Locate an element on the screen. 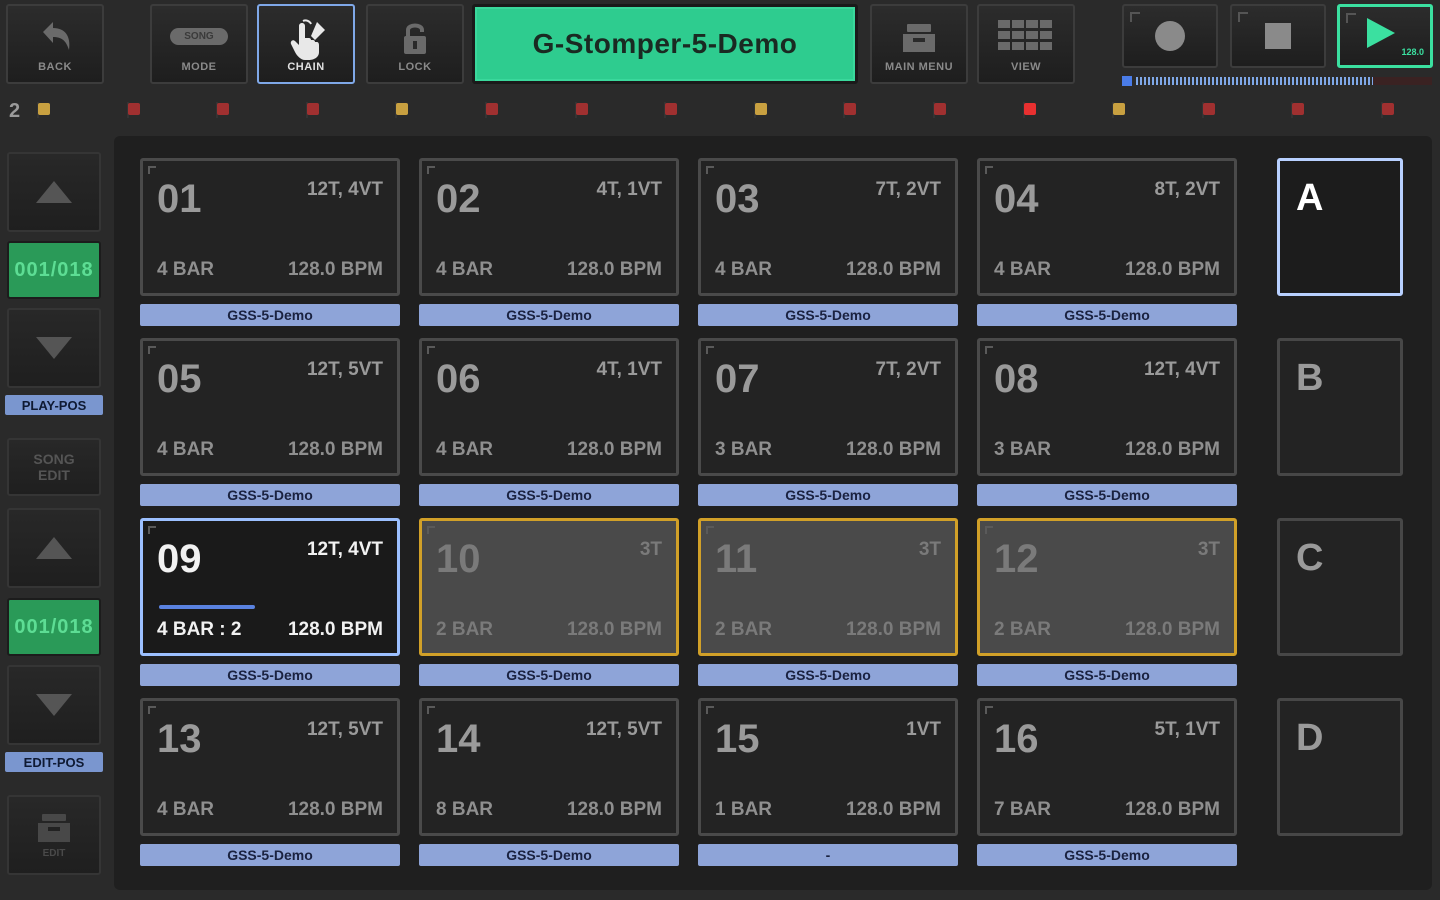  pattern-pad-14: 14 12T, 5VT 8 BAR 128.0 BPM is located at coordinates (549, 767).